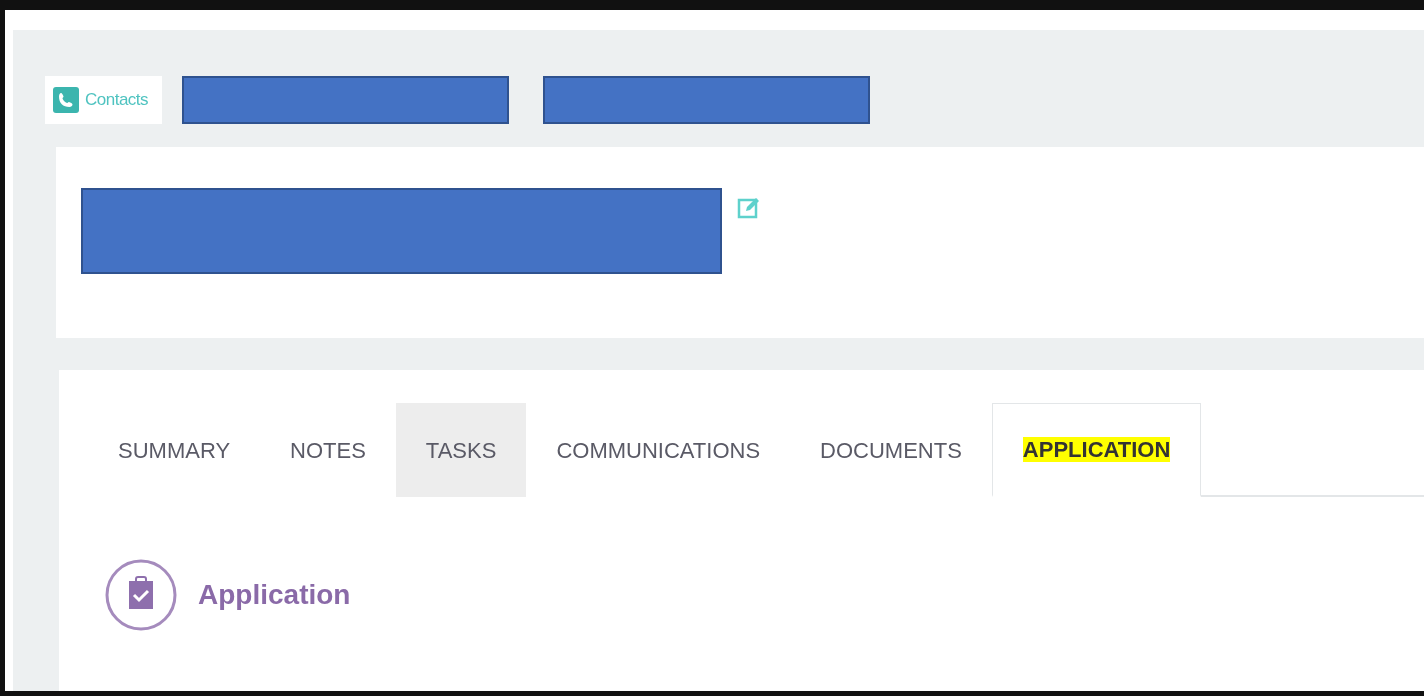 The height and width of the screenshot is (696, 1424). What do you see at coordinates (1096, 450) in the screenshot?
I see `tab: APPLICATION` at bounding box center [1096, 450].